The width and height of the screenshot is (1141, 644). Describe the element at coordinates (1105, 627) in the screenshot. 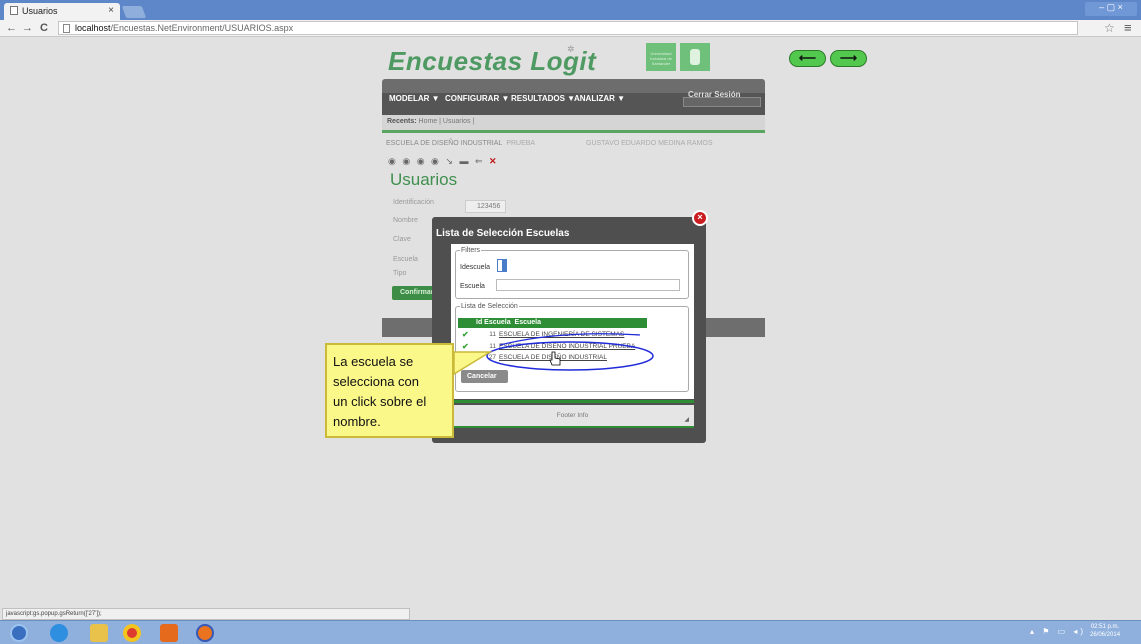

I see `clock-time: 02:51 p.m.` at that location.